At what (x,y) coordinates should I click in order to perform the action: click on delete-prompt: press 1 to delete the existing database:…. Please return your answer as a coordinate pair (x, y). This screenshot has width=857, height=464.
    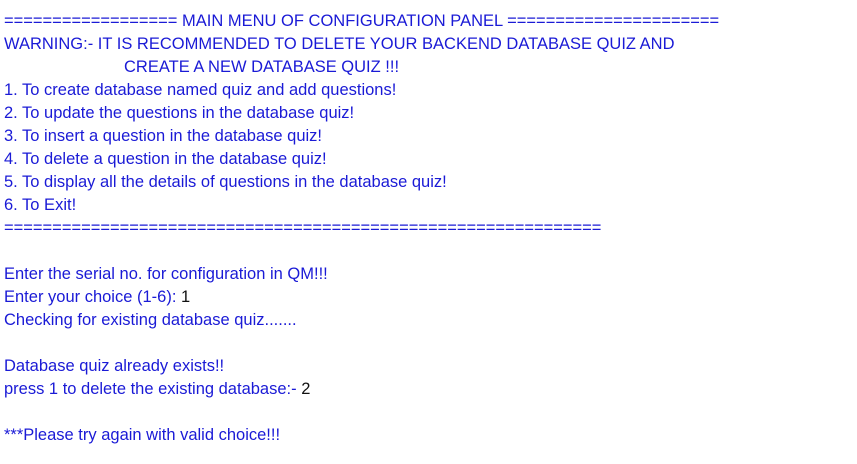
    Looking at the image, I should click on (153, 389).